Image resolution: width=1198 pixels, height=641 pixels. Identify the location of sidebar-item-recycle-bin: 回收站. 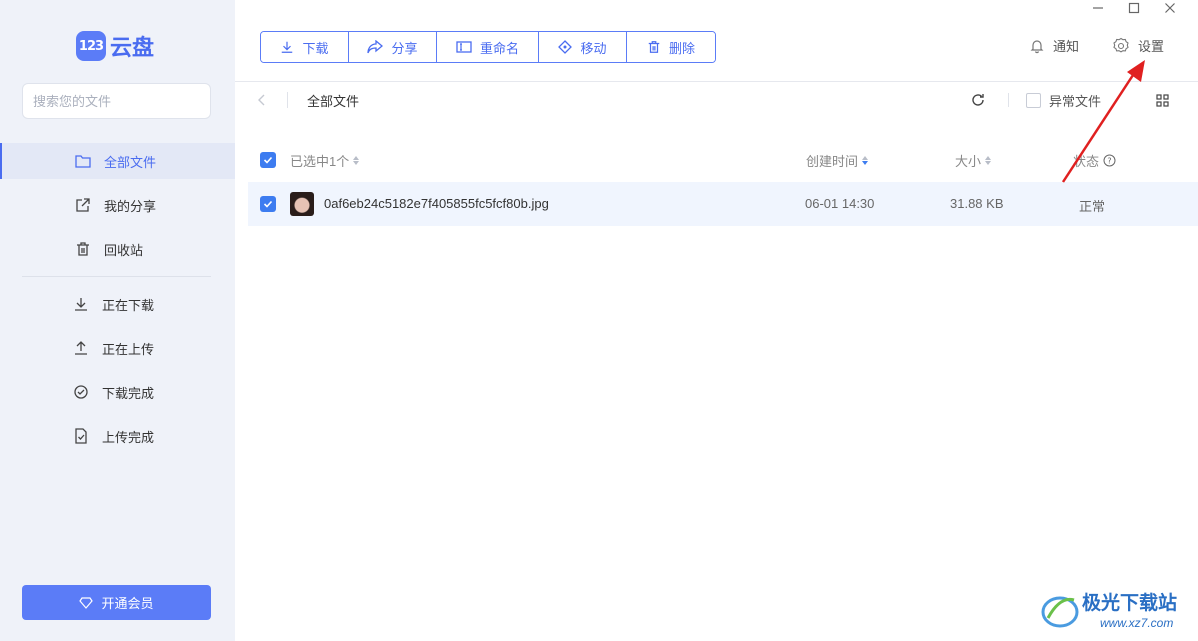
(117, 249).